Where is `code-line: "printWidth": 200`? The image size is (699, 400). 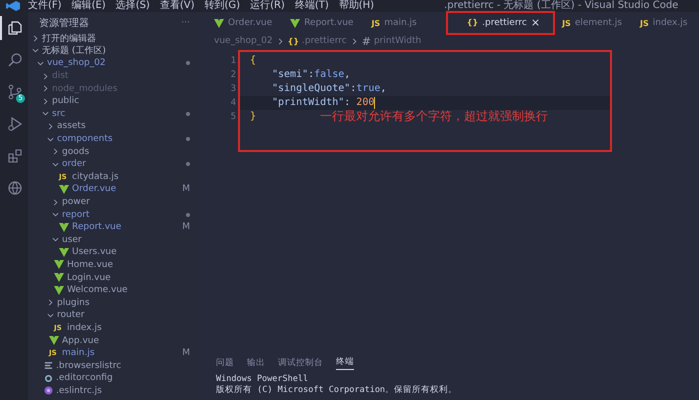
code-line: "printWidth": 200 is located at coordinates (322, 103).